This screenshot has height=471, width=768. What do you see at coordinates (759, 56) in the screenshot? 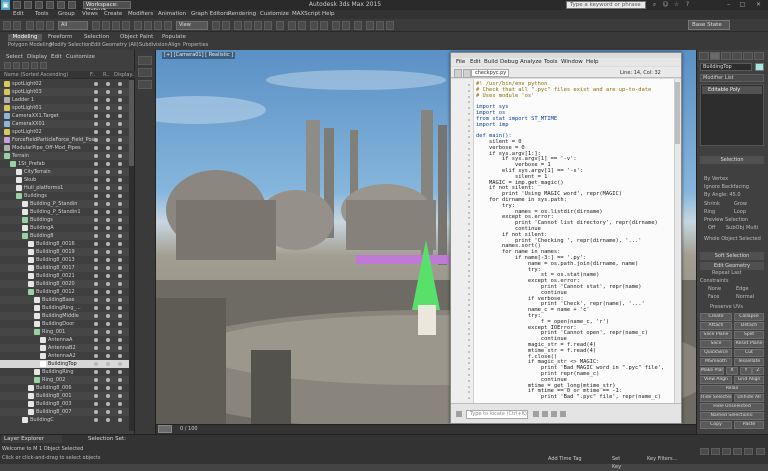
I see `utilities-tab-icon` at bounding box center [759, 56].